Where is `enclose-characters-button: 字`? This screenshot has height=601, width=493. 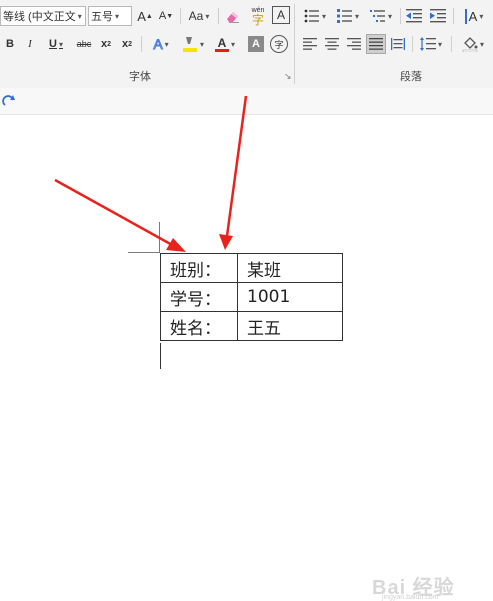 enclose-characters-button: 字 is located at coordinates (279, 44).